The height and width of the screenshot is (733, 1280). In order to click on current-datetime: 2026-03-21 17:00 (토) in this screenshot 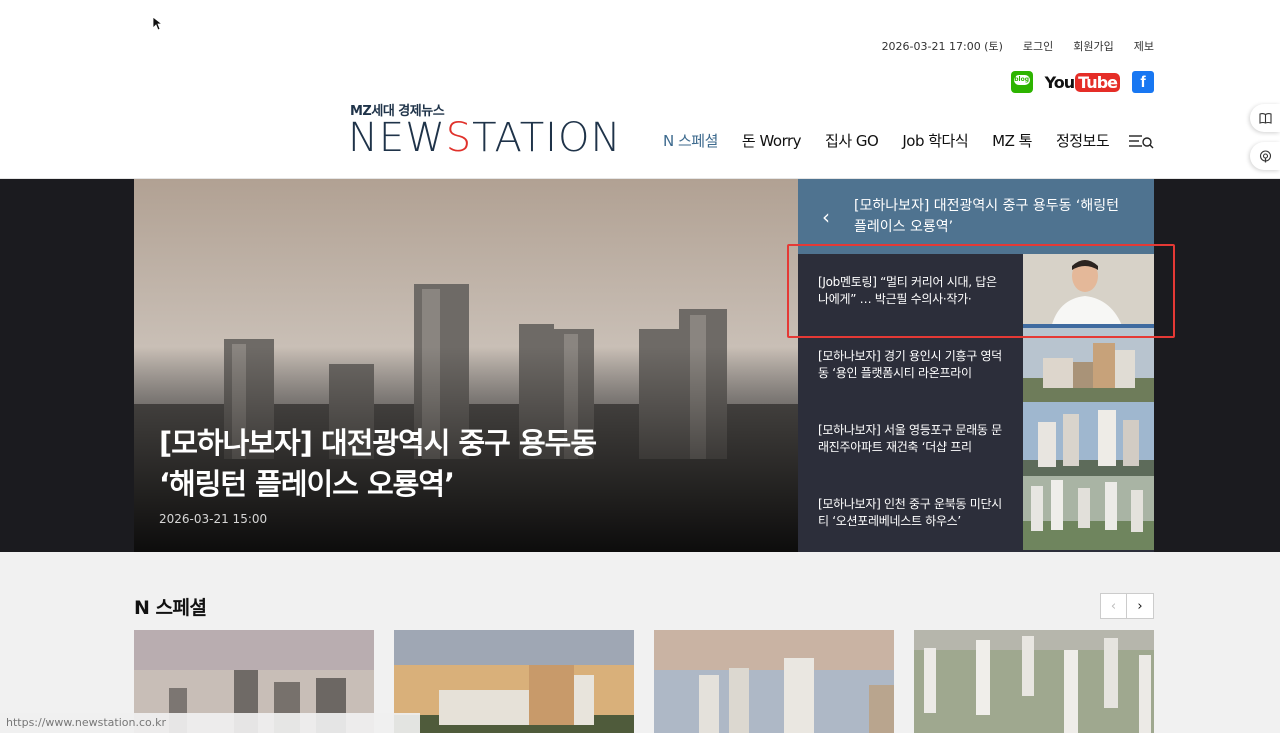, I will do `click(942, 46)`.